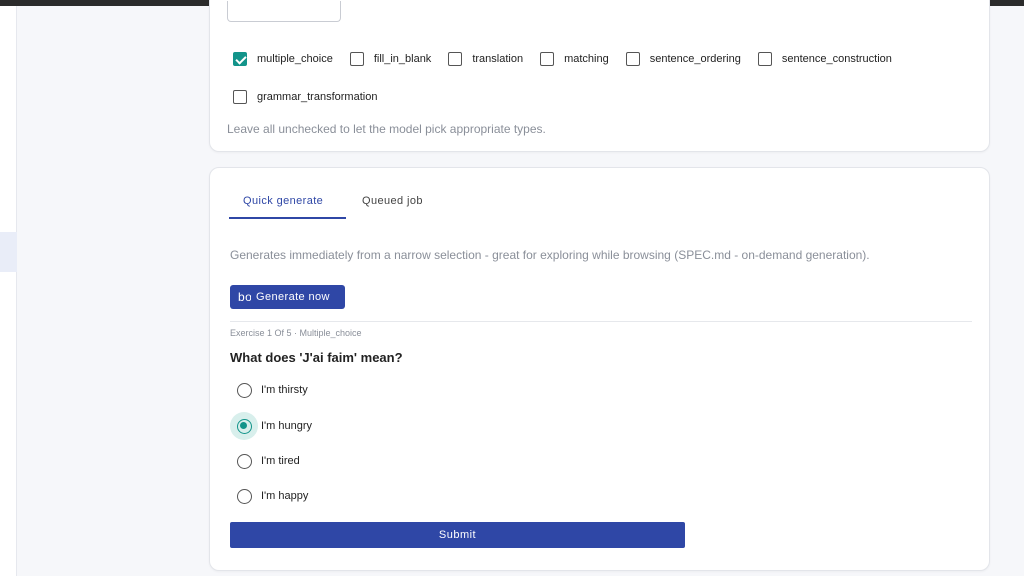  I want to click on generation-tabs: Quick generate Queued job, so click(333, 204).